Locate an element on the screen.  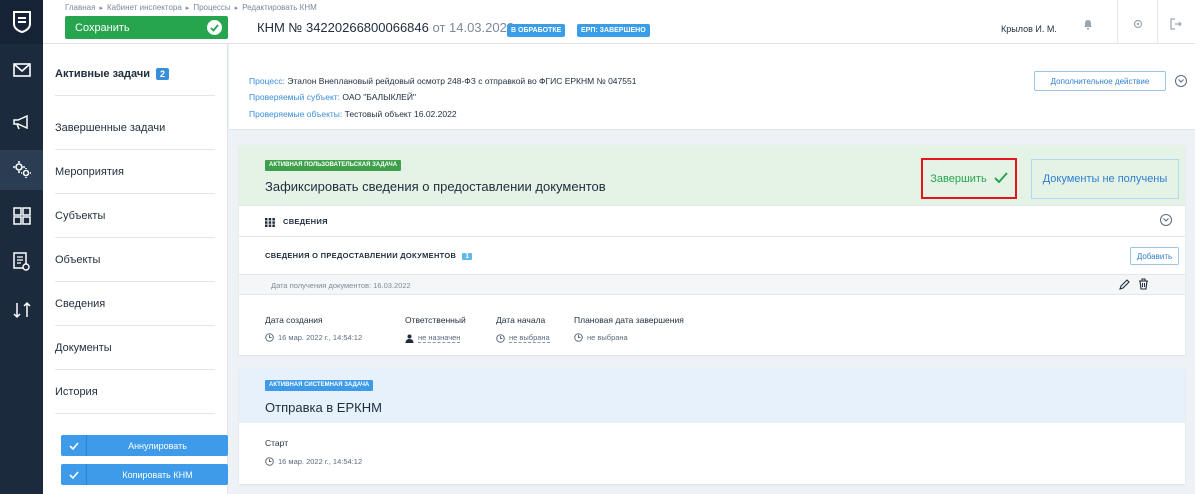
start-text: 16 мар. 2022 г., 14:54:12 is located at coordinates (320, 461).